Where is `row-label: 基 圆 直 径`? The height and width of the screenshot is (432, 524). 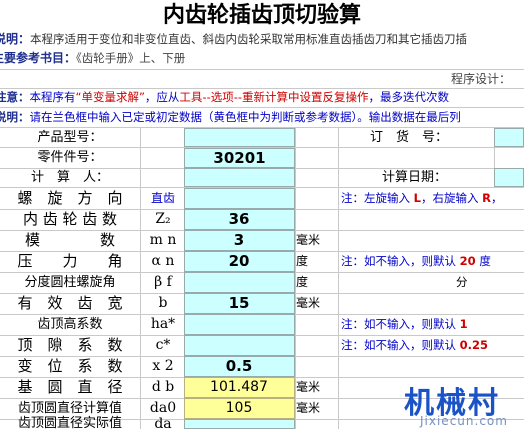
row-label: 基 圆 直 径 is located at coordinates (70, 387).